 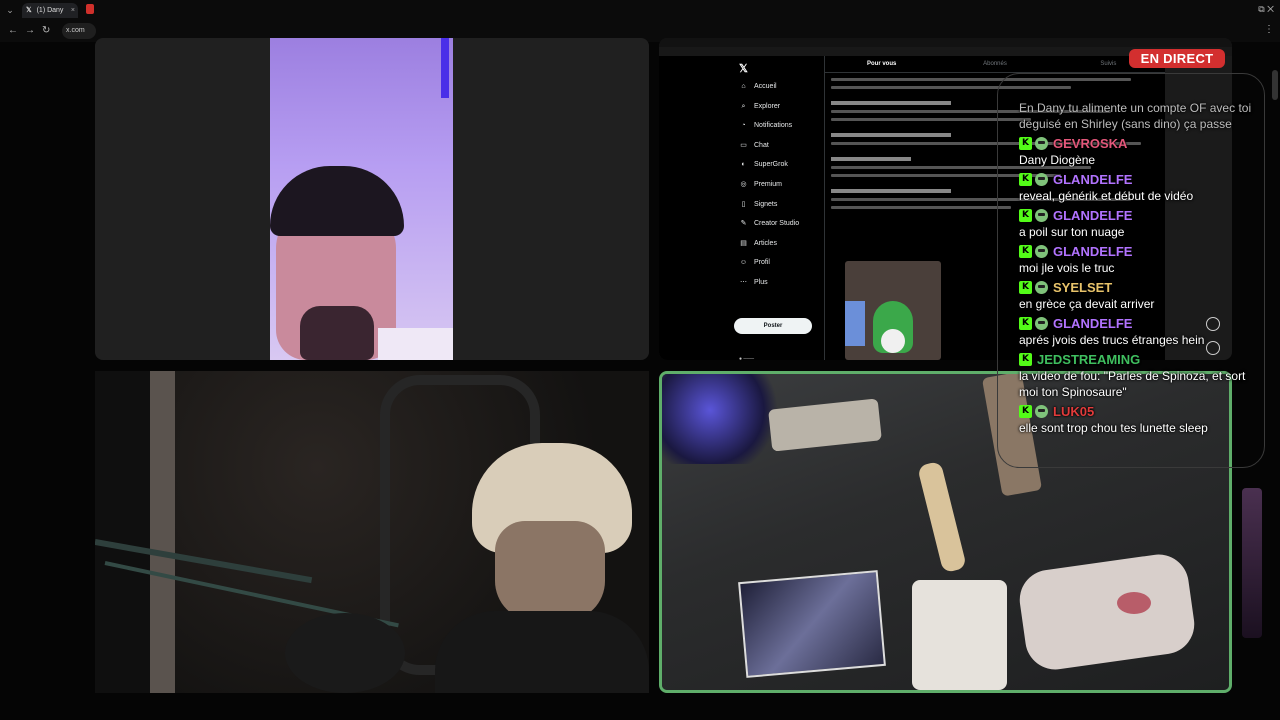 What do you see at coordinates (1073, 411) in the screenshot?
I see `chat-username: LUK05` at bounding box center [1073, 411].